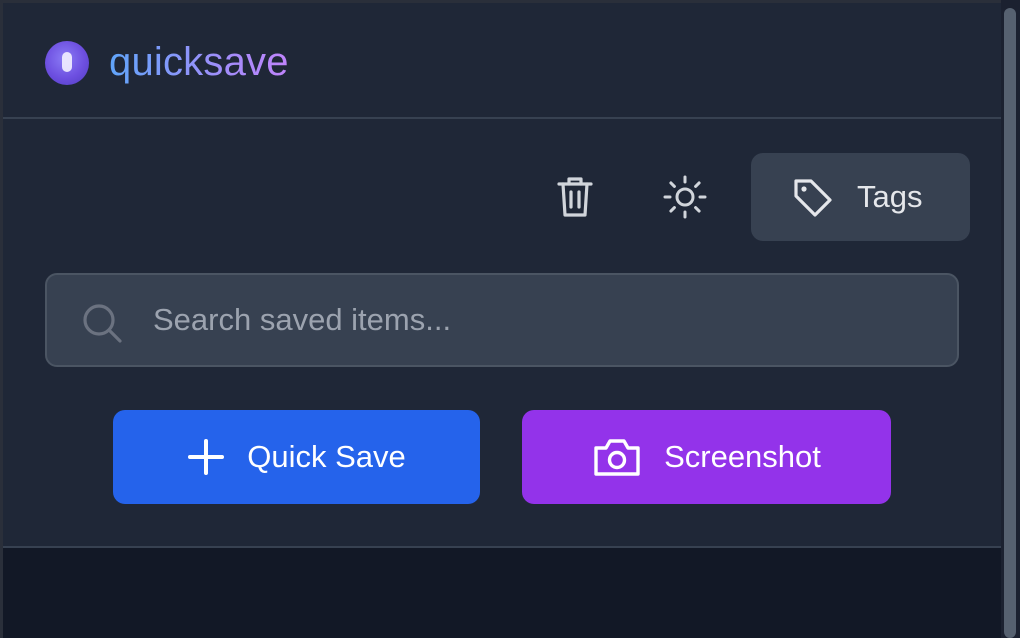 The image size is (1020, 638). I want to click on theme-toggle-button, so click(685, 197).